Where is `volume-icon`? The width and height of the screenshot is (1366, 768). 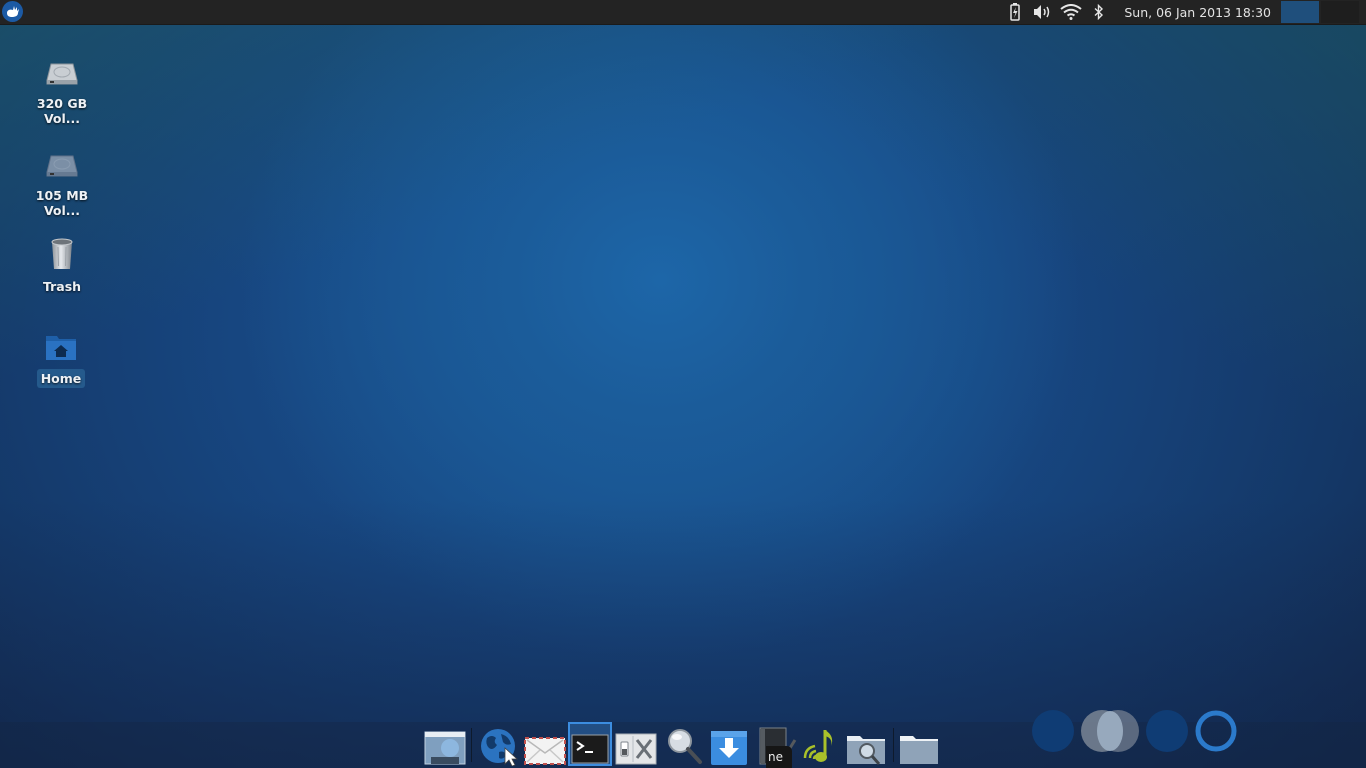 volume-icon is located at coordinates (1042, 12).